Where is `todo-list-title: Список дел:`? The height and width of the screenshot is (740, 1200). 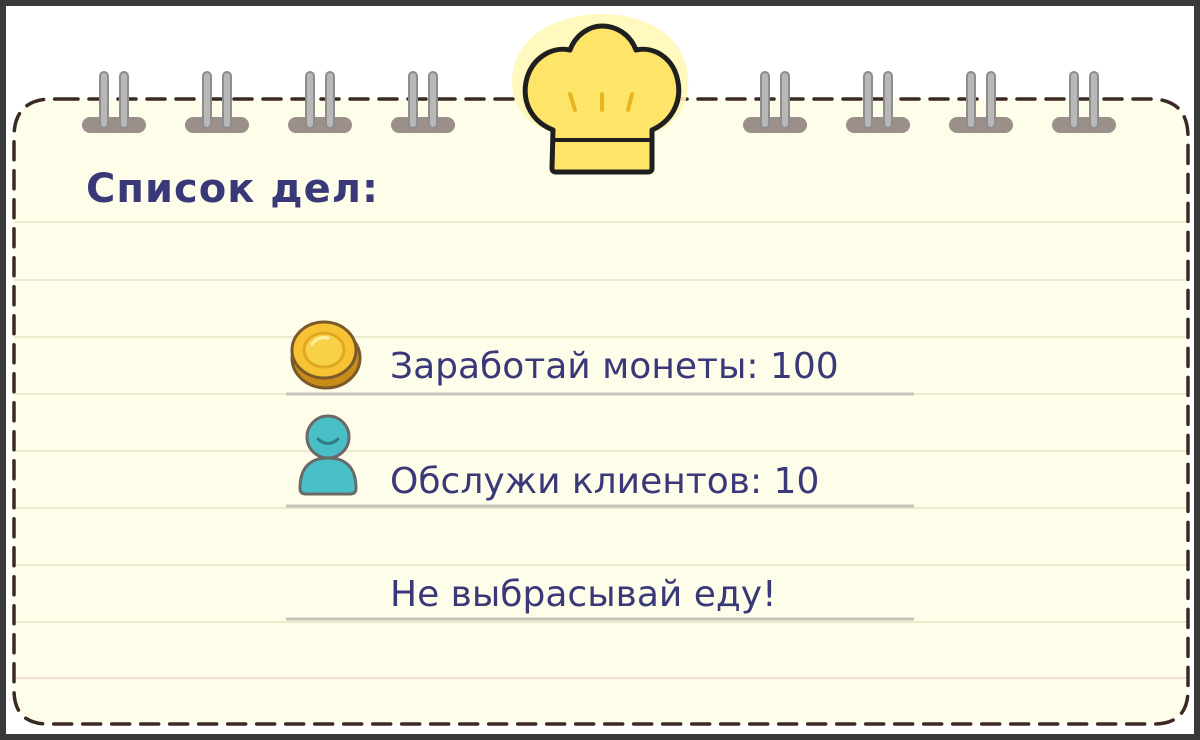
todo-list-title: Список дел: is located at coordinates (233, 189).